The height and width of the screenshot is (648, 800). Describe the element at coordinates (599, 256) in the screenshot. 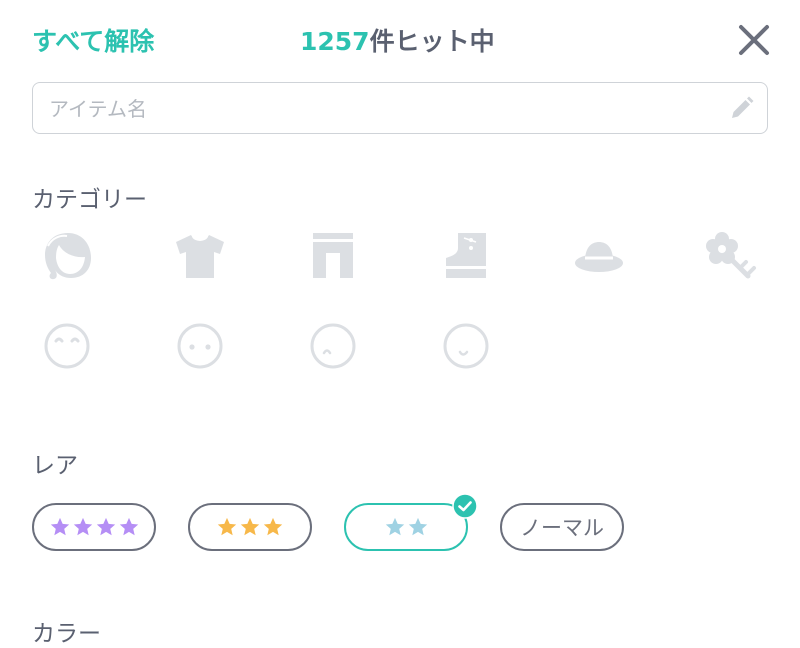

I see `hat-icon` at that location.